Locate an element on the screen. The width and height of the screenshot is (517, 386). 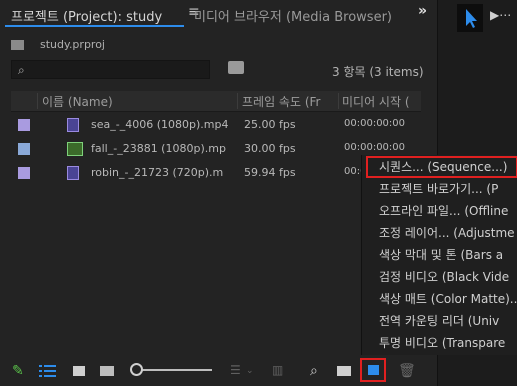
tab-overflow-icon: » is located at coordinates (422, 11).